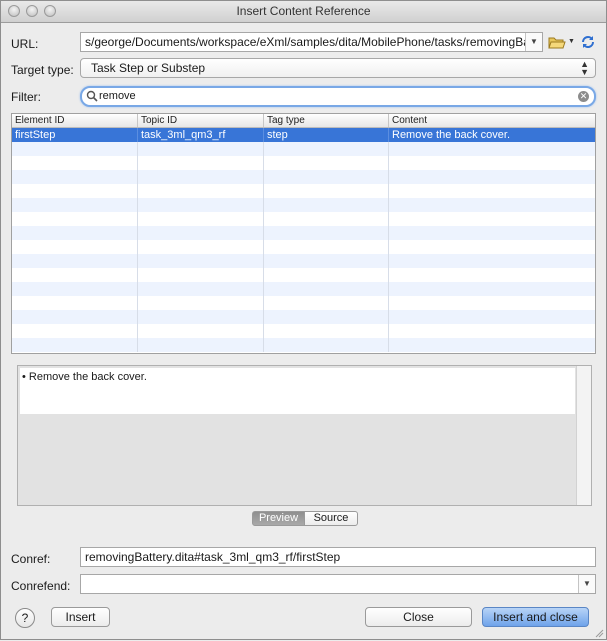  What do you see at coordinates (148, 68) in the screenshot?
I see `target-type-value: Task Step or Substep` at bounding box center [148, 68].